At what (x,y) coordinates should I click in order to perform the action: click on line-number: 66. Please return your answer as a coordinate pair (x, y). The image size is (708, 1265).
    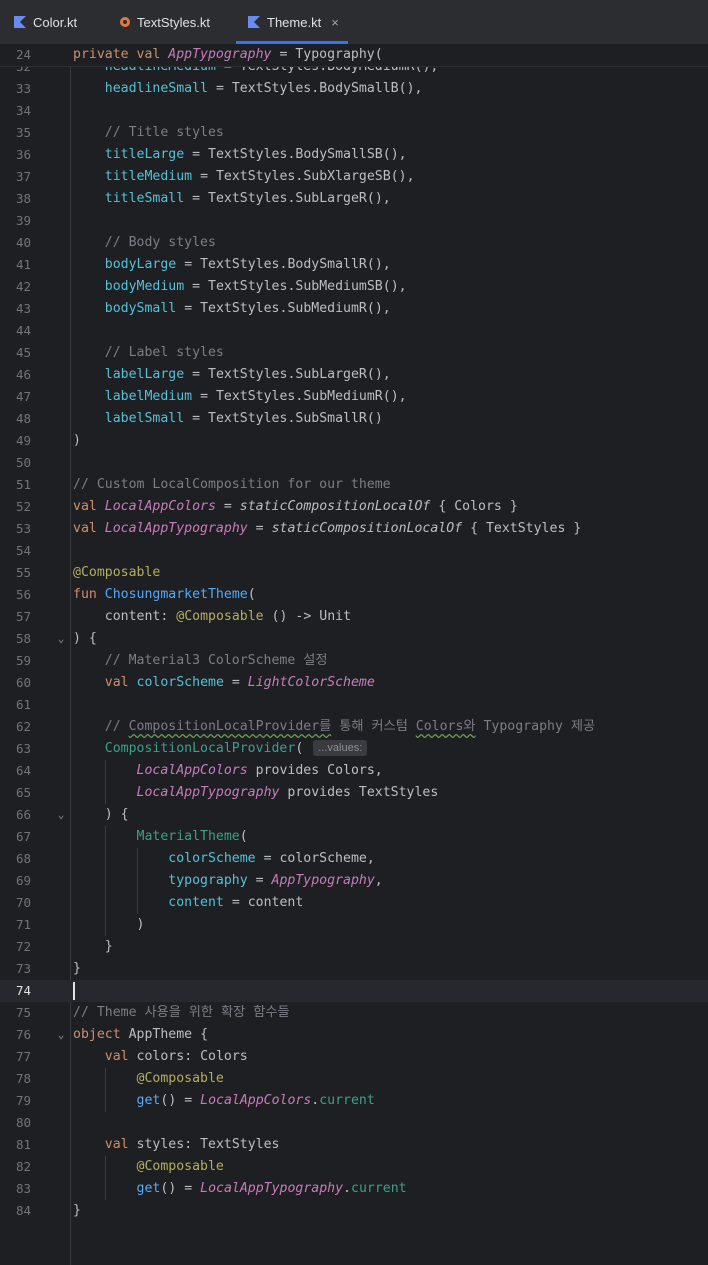
    Looking at the image, I should click on (23, 814).